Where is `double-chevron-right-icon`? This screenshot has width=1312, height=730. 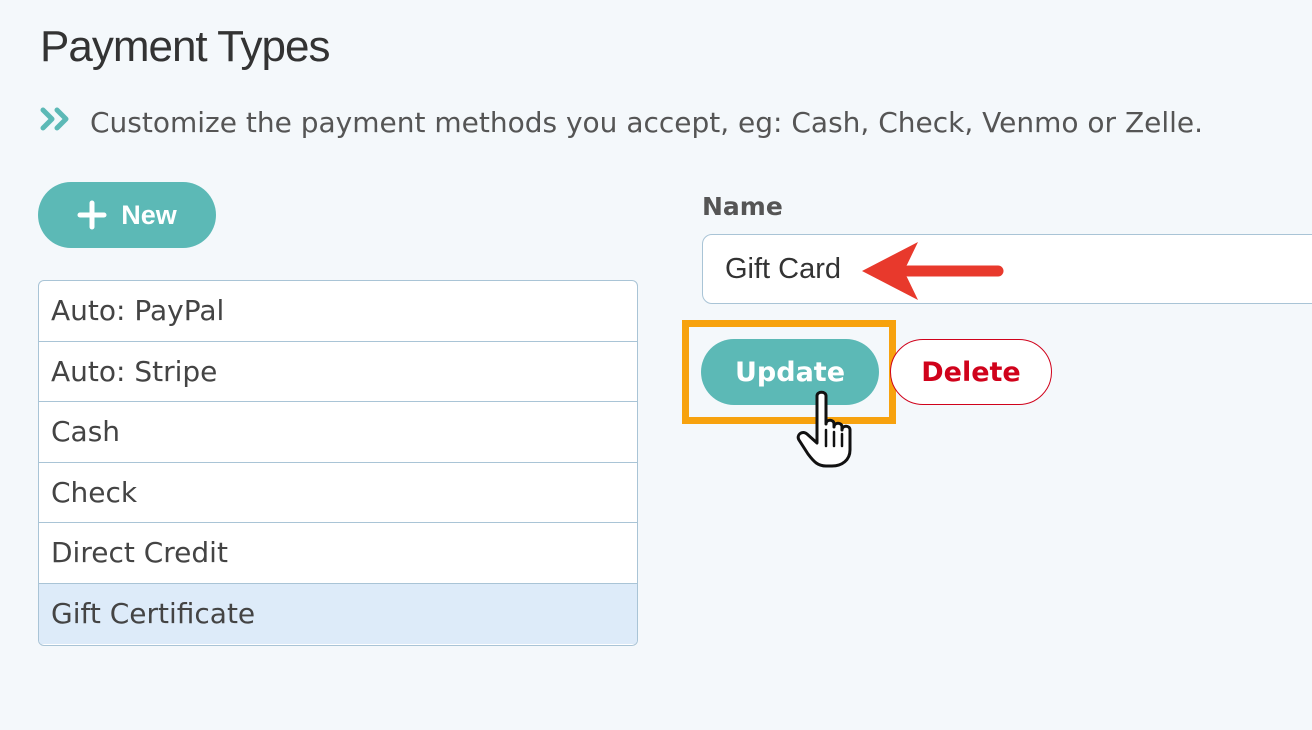
double-chevron-right-icon is located at coordinates (54, 118).